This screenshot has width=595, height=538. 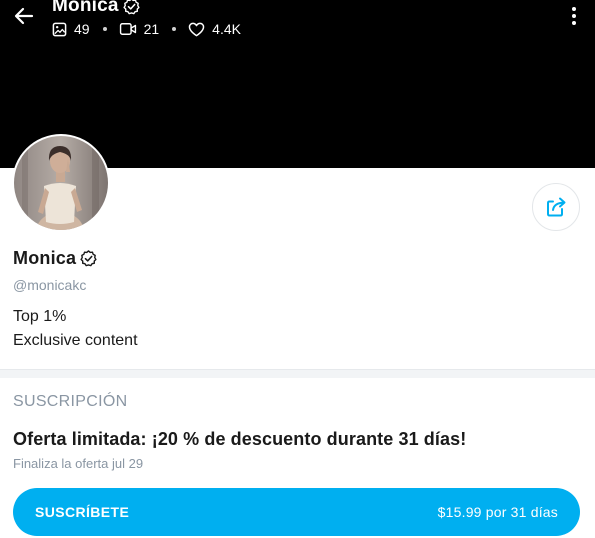 I want to click on more-options-icon, so click(x=574, y=16).